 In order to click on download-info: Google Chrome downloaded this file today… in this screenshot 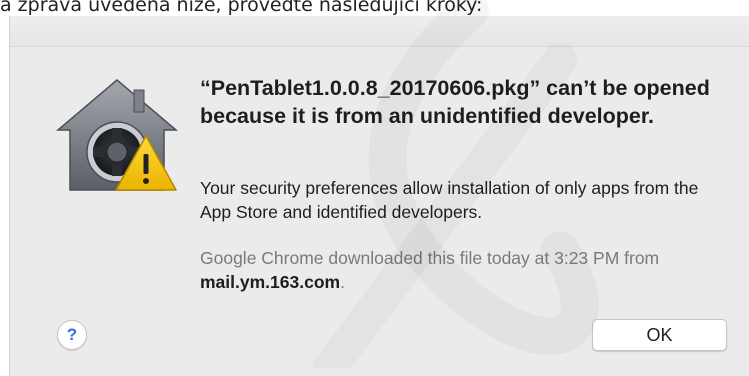, I will do `click(465, 270)`.